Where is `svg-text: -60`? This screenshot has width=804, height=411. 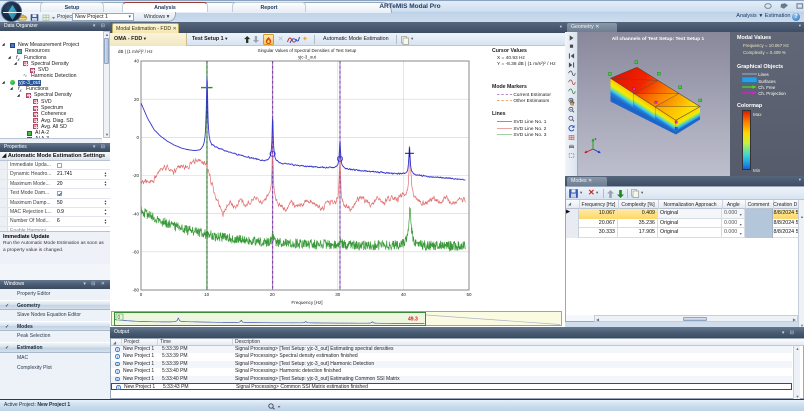 svg-text: -60 is located at coordinates (135, 252).